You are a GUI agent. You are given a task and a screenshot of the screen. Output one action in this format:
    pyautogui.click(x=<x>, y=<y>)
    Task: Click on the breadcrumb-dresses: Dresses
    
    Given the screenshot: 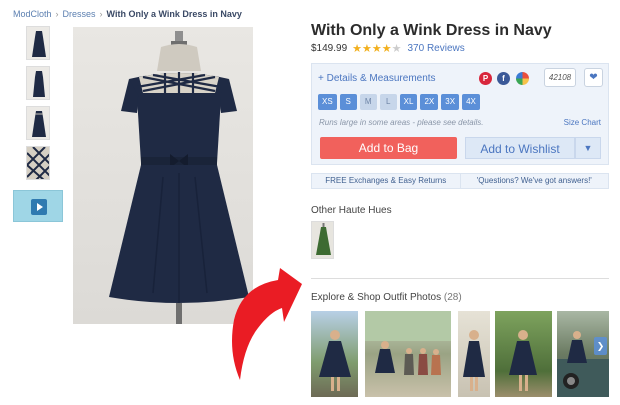 What is the action you would take?
    pyautogui.click(x=79, y=14)
    